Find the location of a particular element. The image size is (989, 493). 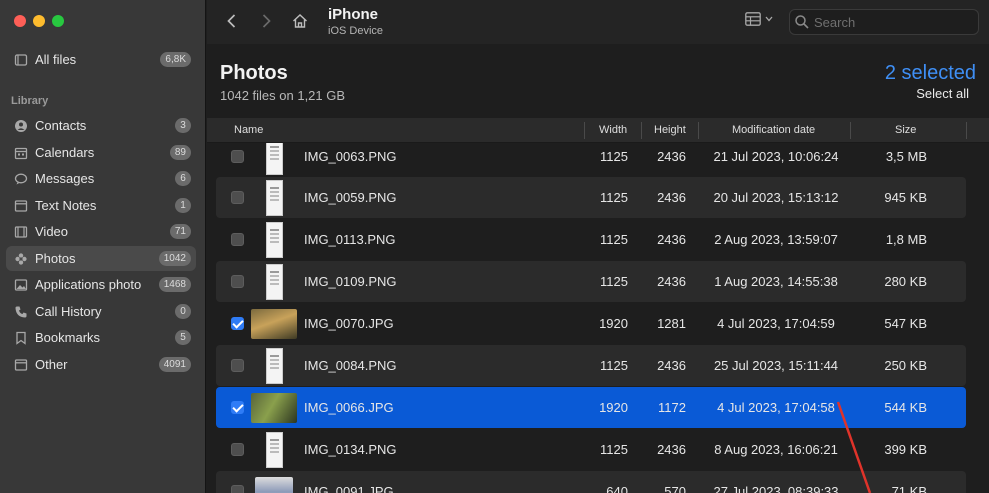

device-title: iPhone is located at coordinates (353, 14).